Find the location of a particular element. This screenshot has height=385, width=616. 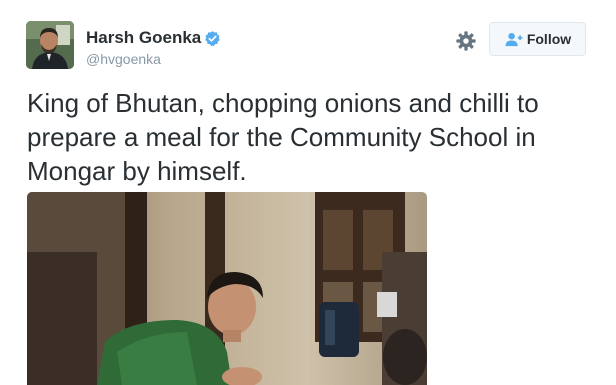

gear-icon is located at coordinates (466, 41).